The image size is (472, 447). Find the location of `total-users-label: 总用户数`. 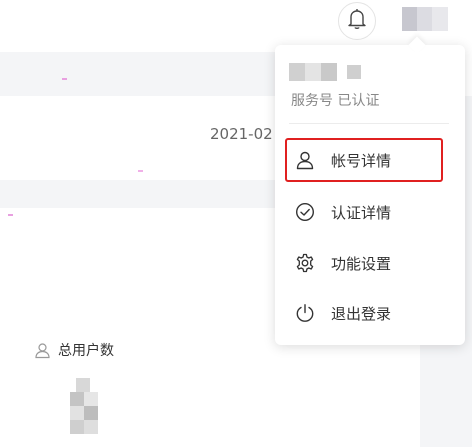

total-users-label: 总用户数 is located at coordinates (86, 351).